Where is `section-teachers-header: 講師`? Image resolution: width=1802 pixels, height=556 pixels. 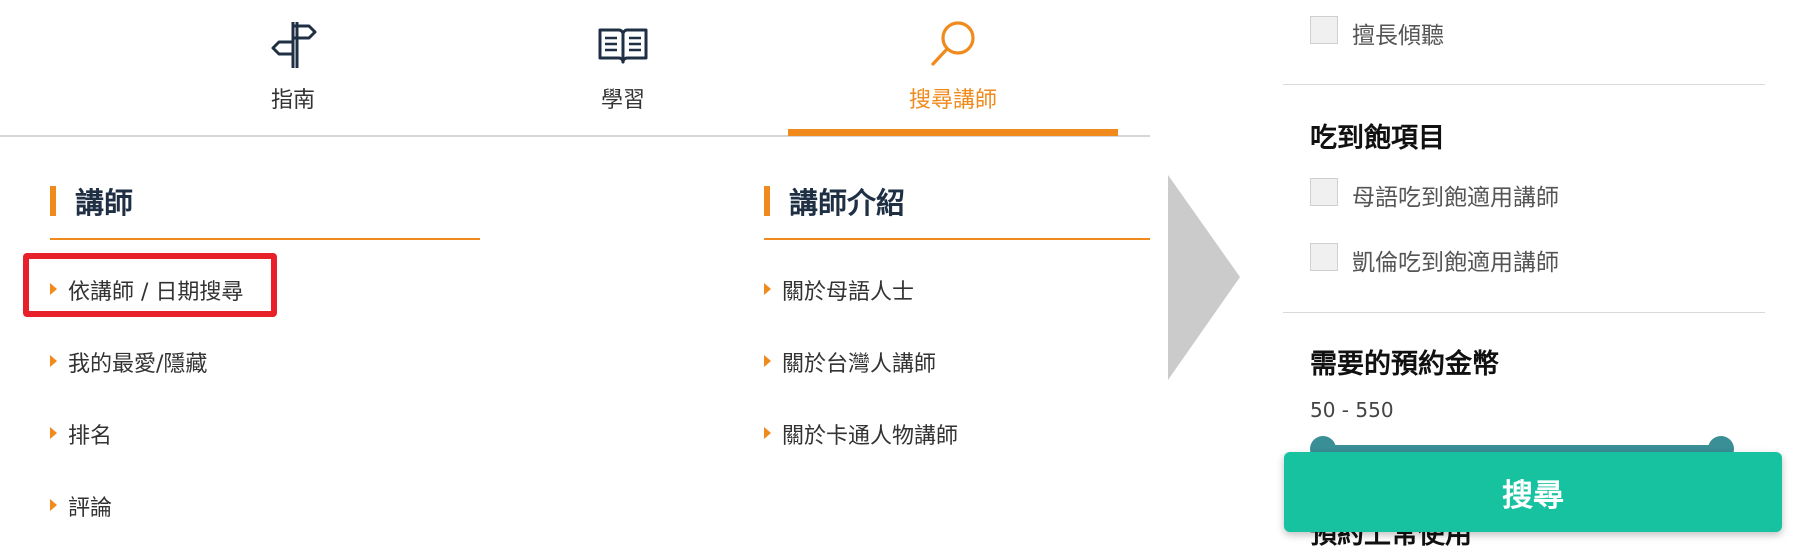
section-teachers-header: 講師 is located at coordinates (265, 209).